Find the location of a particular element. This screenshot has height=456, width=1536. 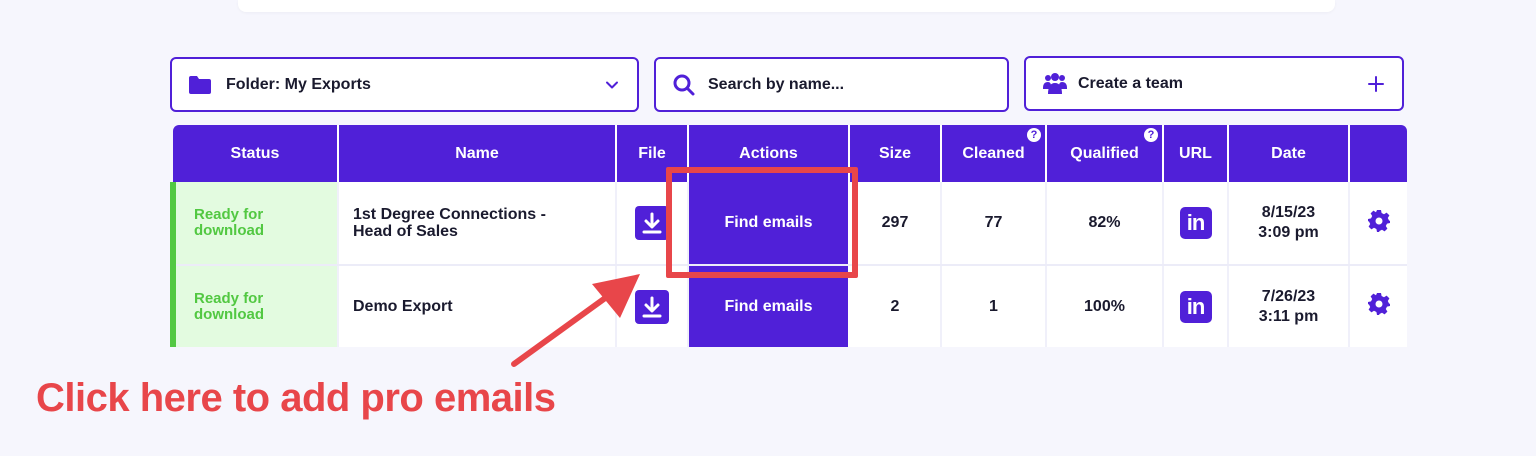

header-date: Date is located at coordinates (1289, 153).